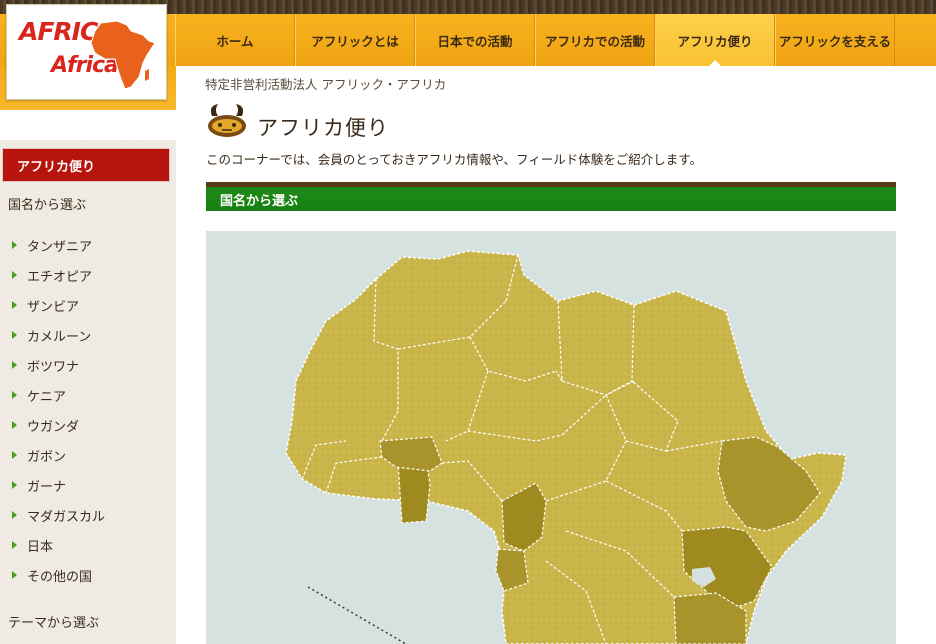 This screenshot has height=644, width=936. Describe the element at coordinates (47, 457) in the screenshot. I see `sidebar-country-label: ガボン` at that location.